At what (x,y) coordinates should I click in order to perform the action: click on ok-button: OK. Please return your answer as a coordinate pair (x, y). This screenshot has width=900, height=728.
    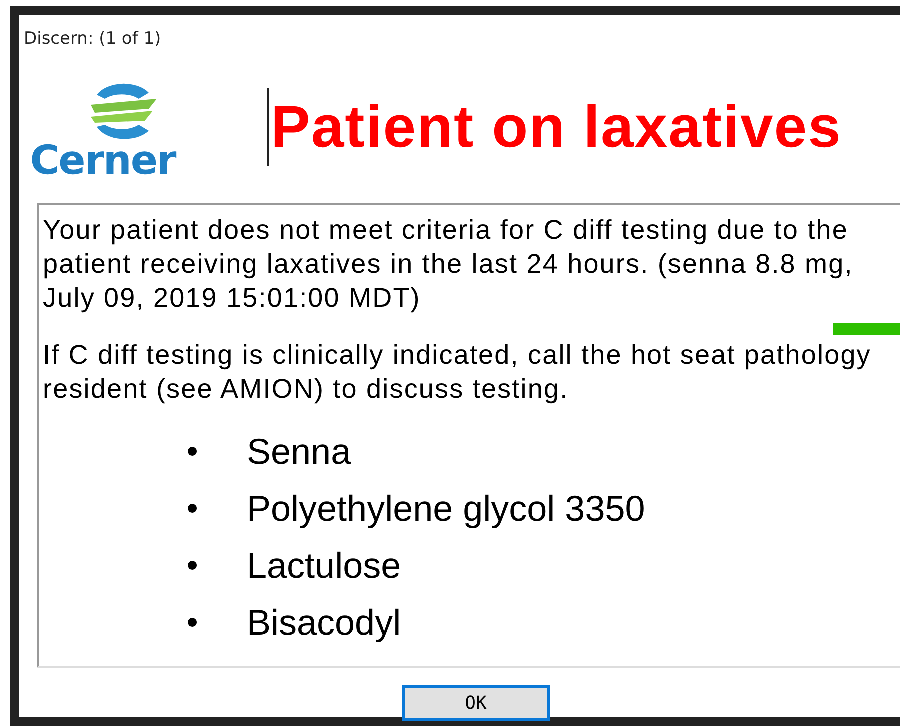
    Looking at the image, I should click on (476, 703).